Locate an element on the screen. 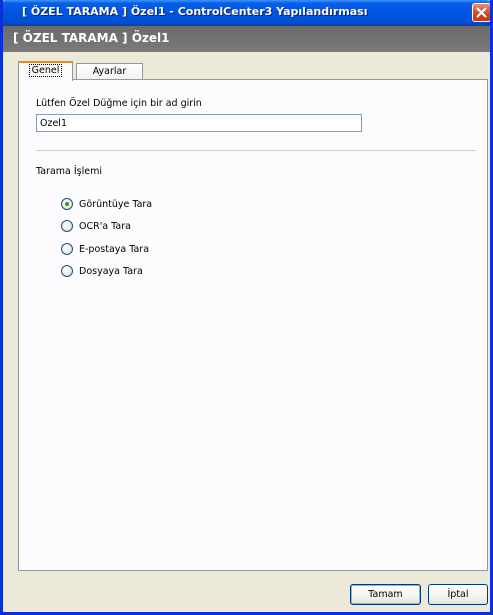 The height and width of the screenshot is (615, 493). radio-label: E-postaya Tara is located at coordinates (114, 249).